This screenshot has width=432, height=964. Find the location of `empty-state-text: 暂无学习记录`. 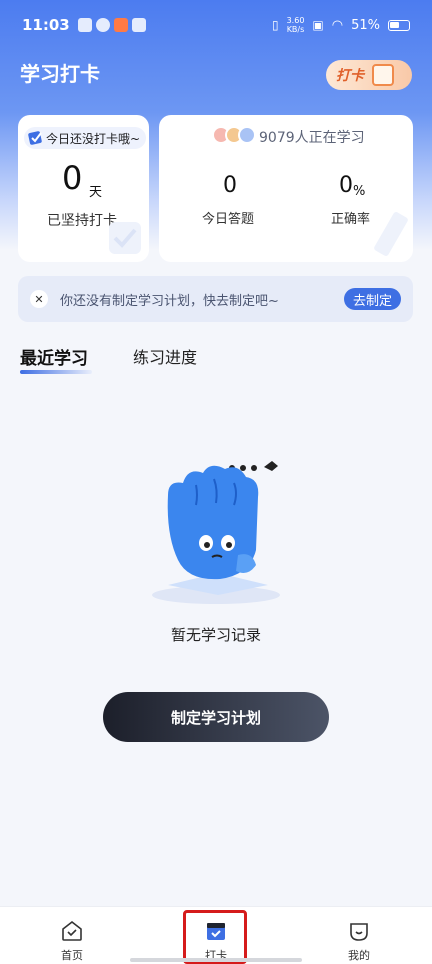

empty-state-text: 暂无学习记录 is located at coordinates (215, 635).